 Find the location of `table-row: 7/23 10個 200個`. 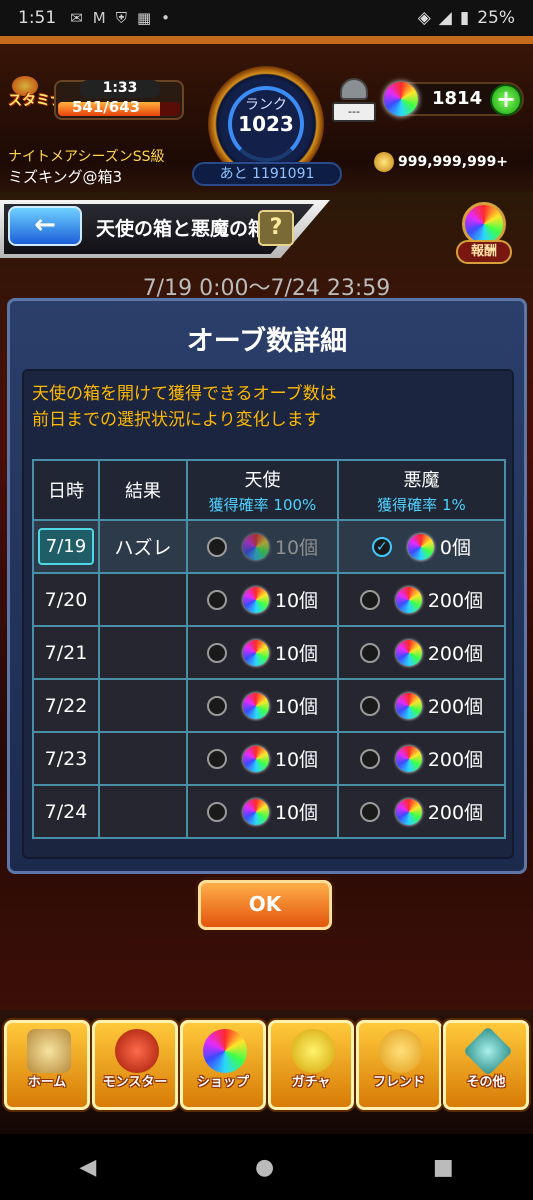

table-row: 7/23 10個 200個 is located at coordinates (269, 758).